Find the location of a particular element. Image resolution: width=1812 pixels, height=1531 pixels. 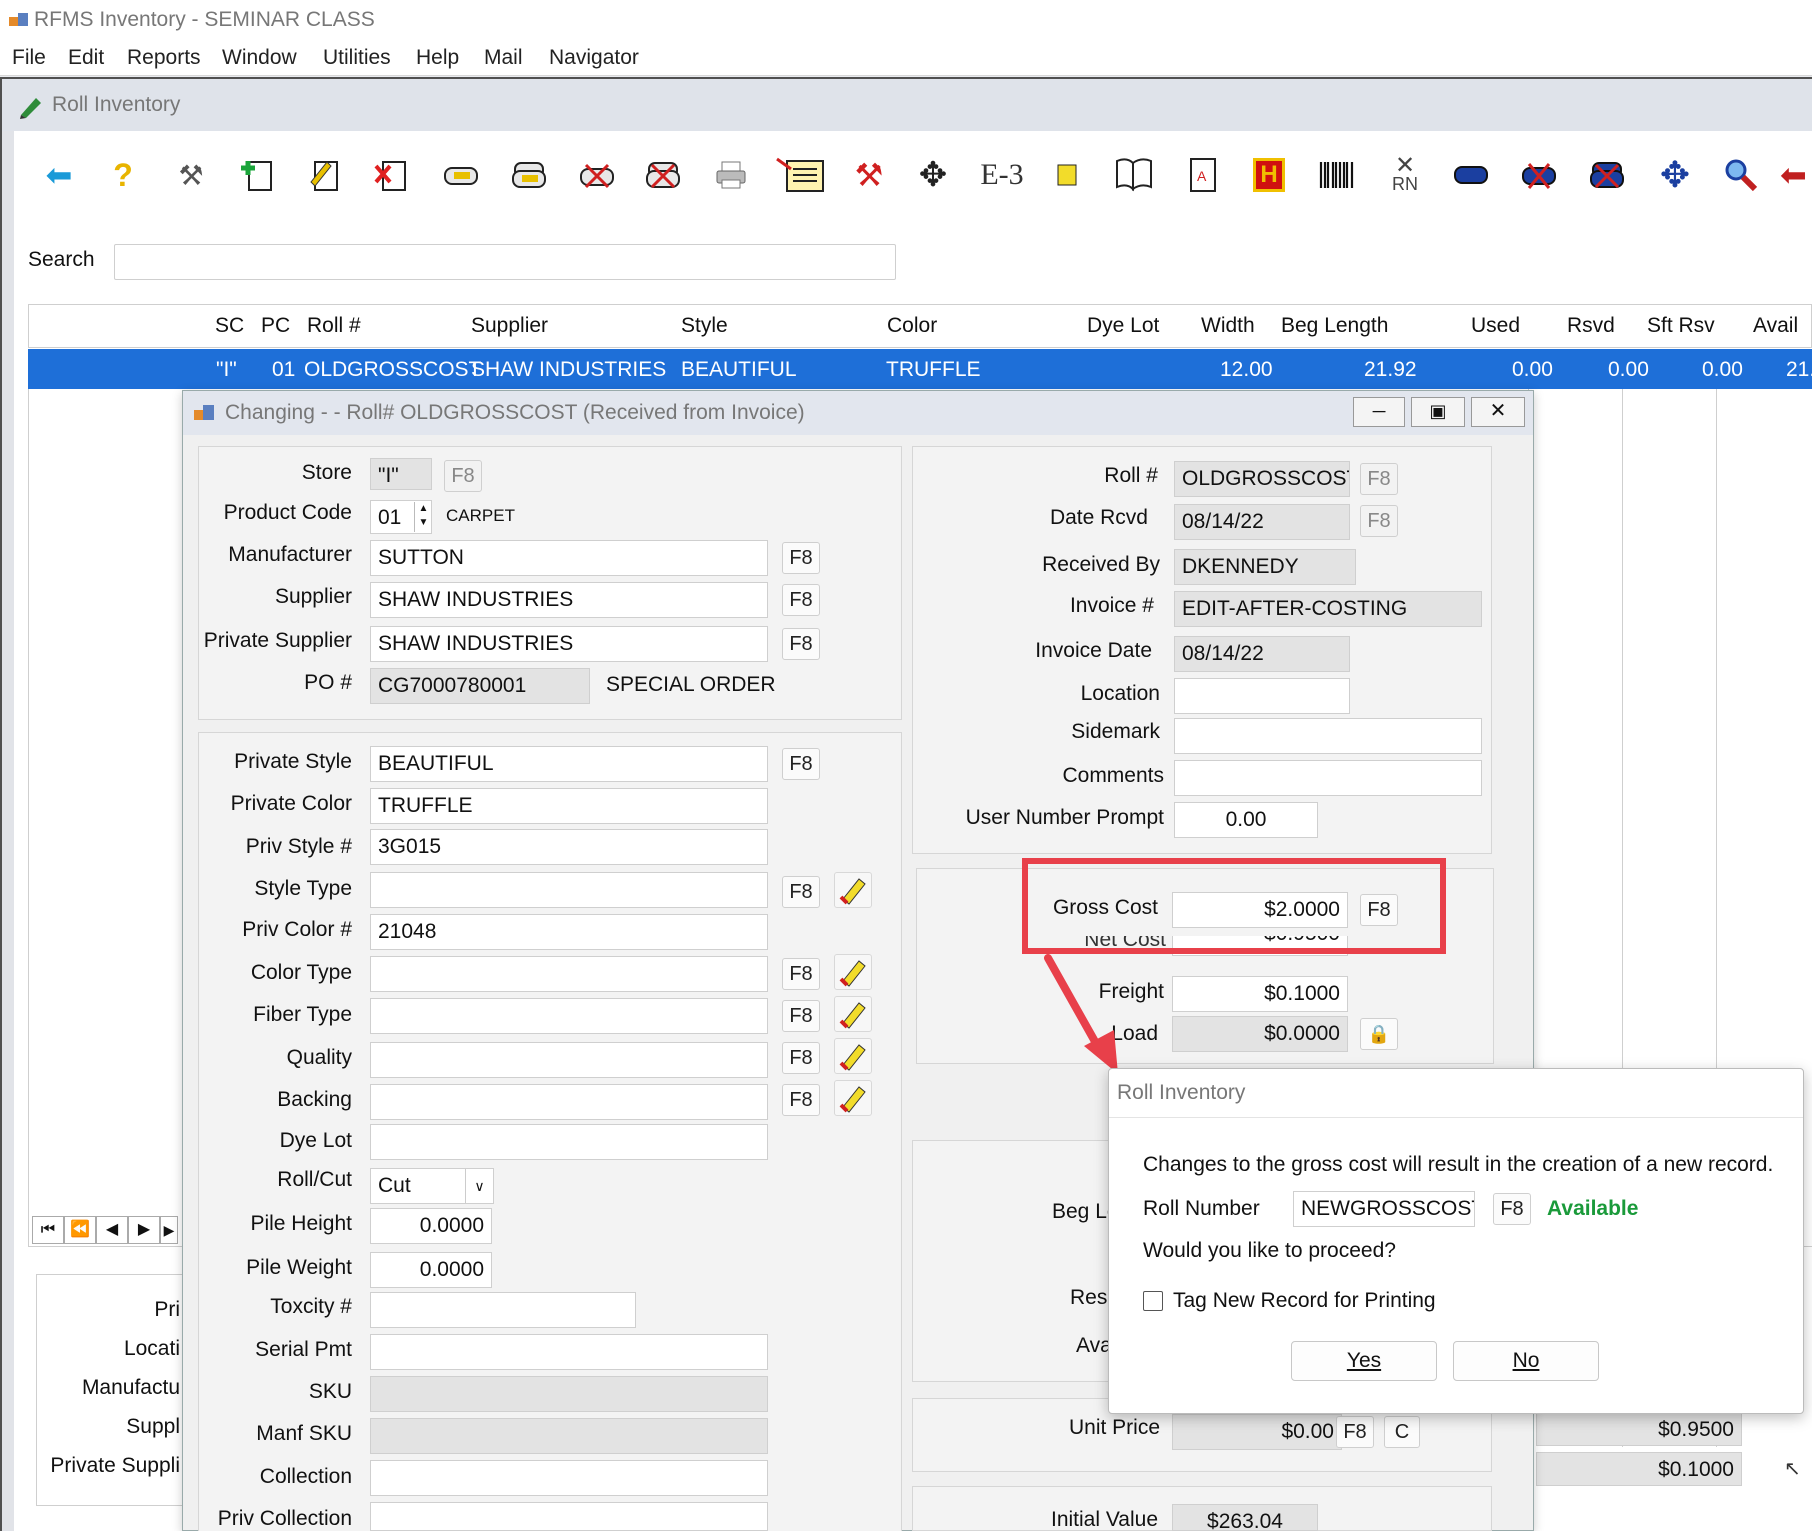

style-type-eraser-icon is located at coordinates (853, 890).